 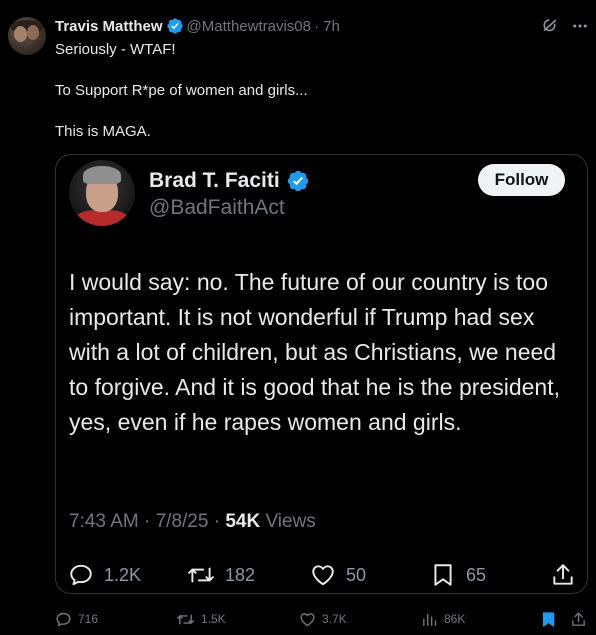 What do you see at coordinates (102, 193) in the screenshot?
I see `quoted-author-avatar` at bounding box center [102, 193].